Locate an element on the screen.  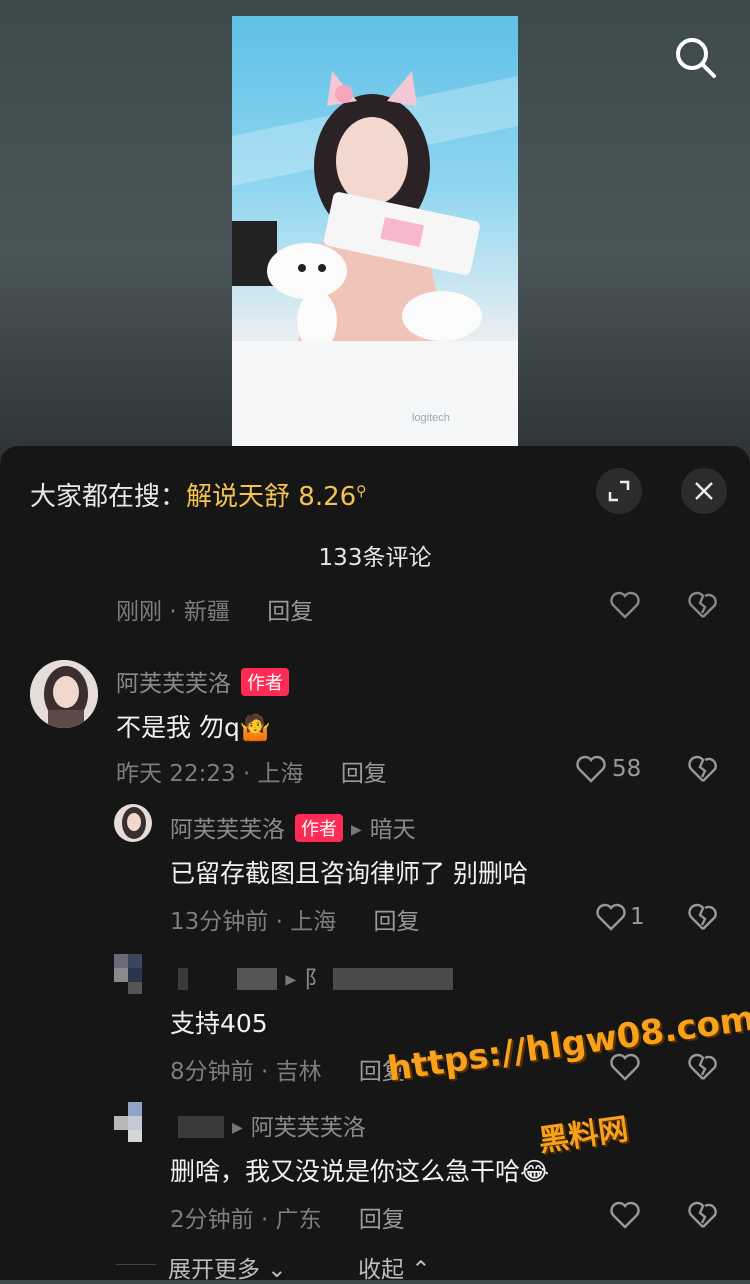
reply-meta: 13分钟前 · 上海 回复 is located at coordinates (295, 919).